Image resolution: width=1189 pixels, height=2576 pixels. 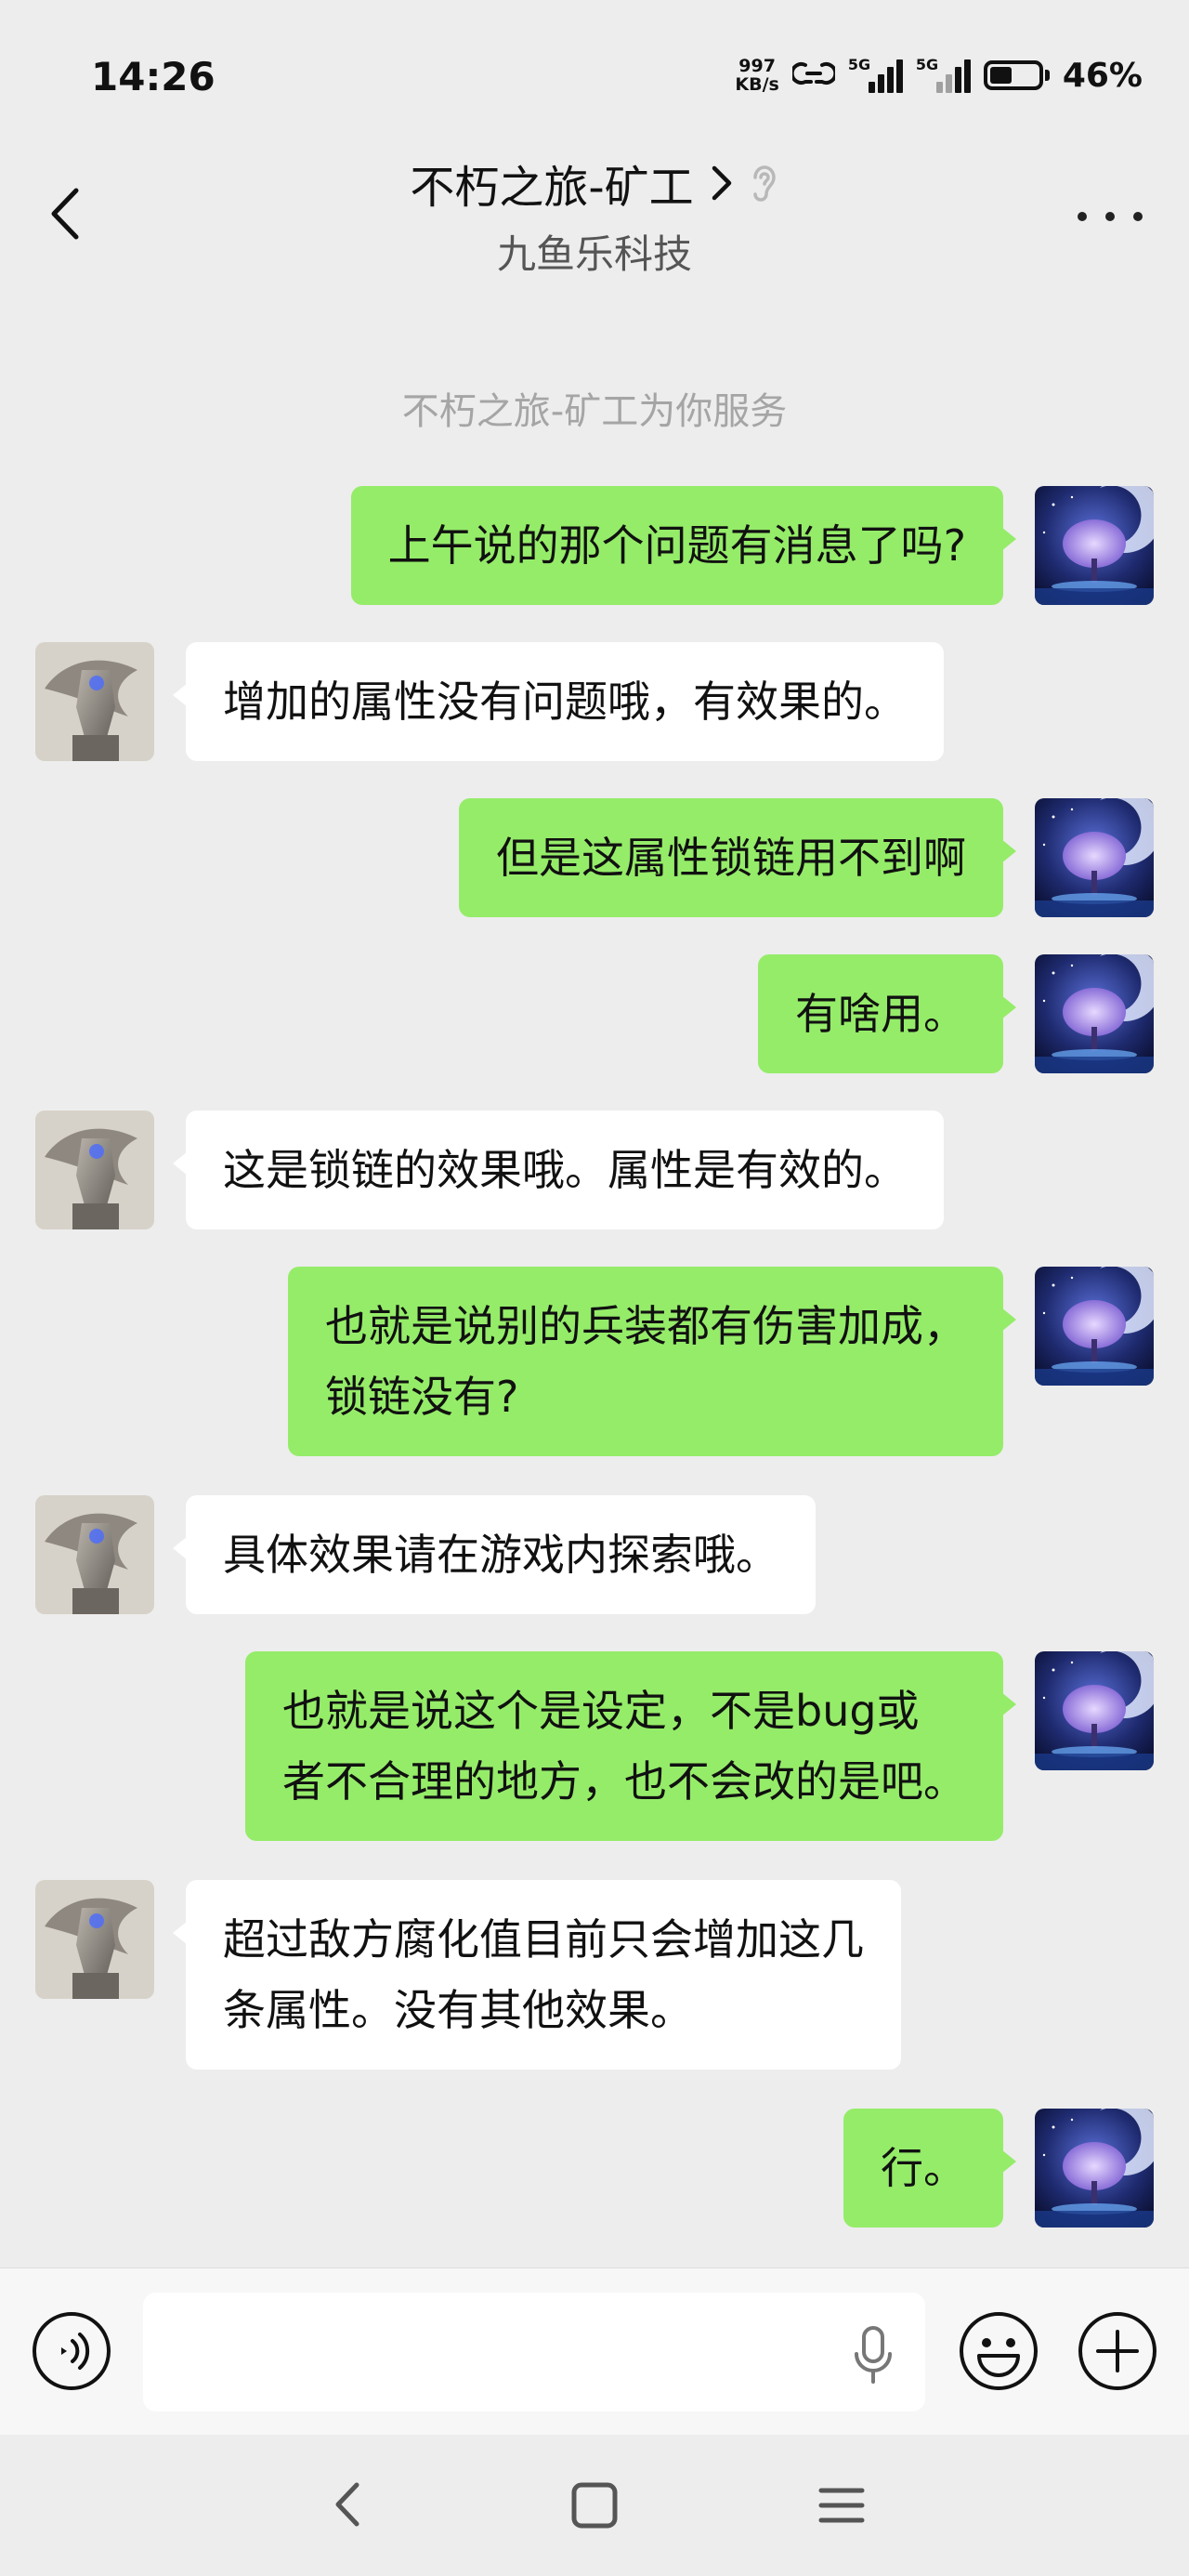 I want to click on emoji-icon, so click(x=999, y=2351).